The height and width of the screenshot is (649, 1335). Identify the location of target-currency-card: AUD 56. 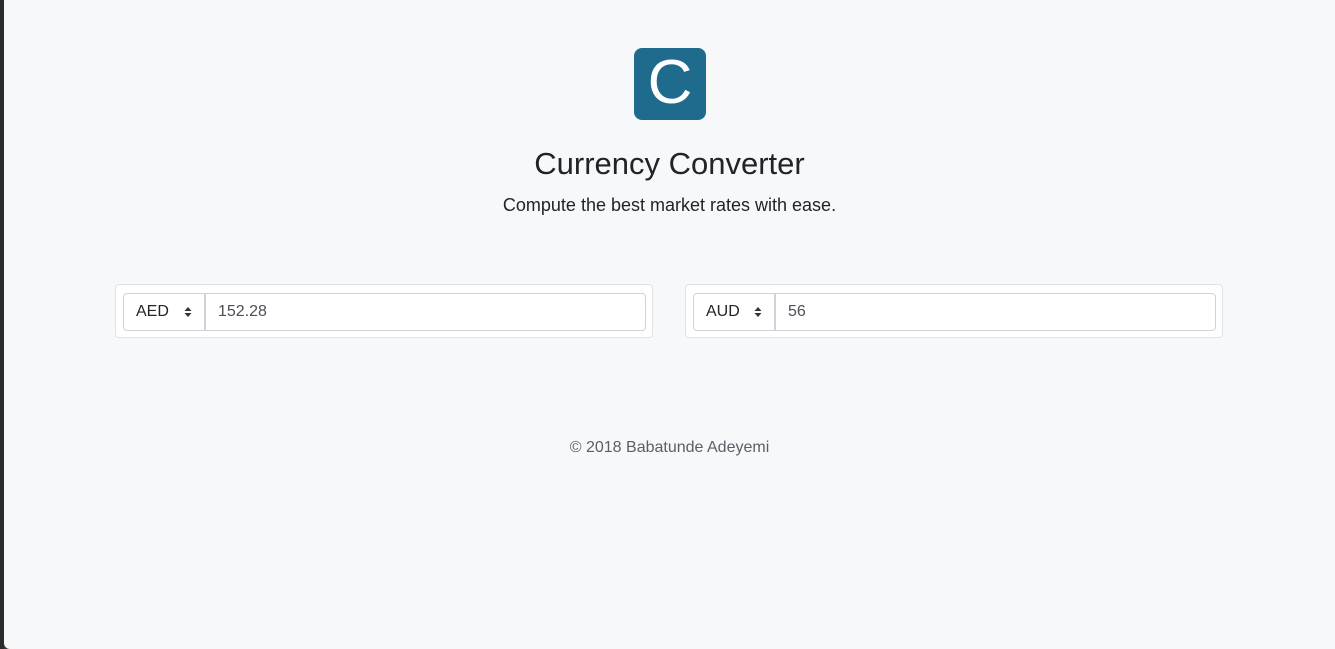
(954, 311).